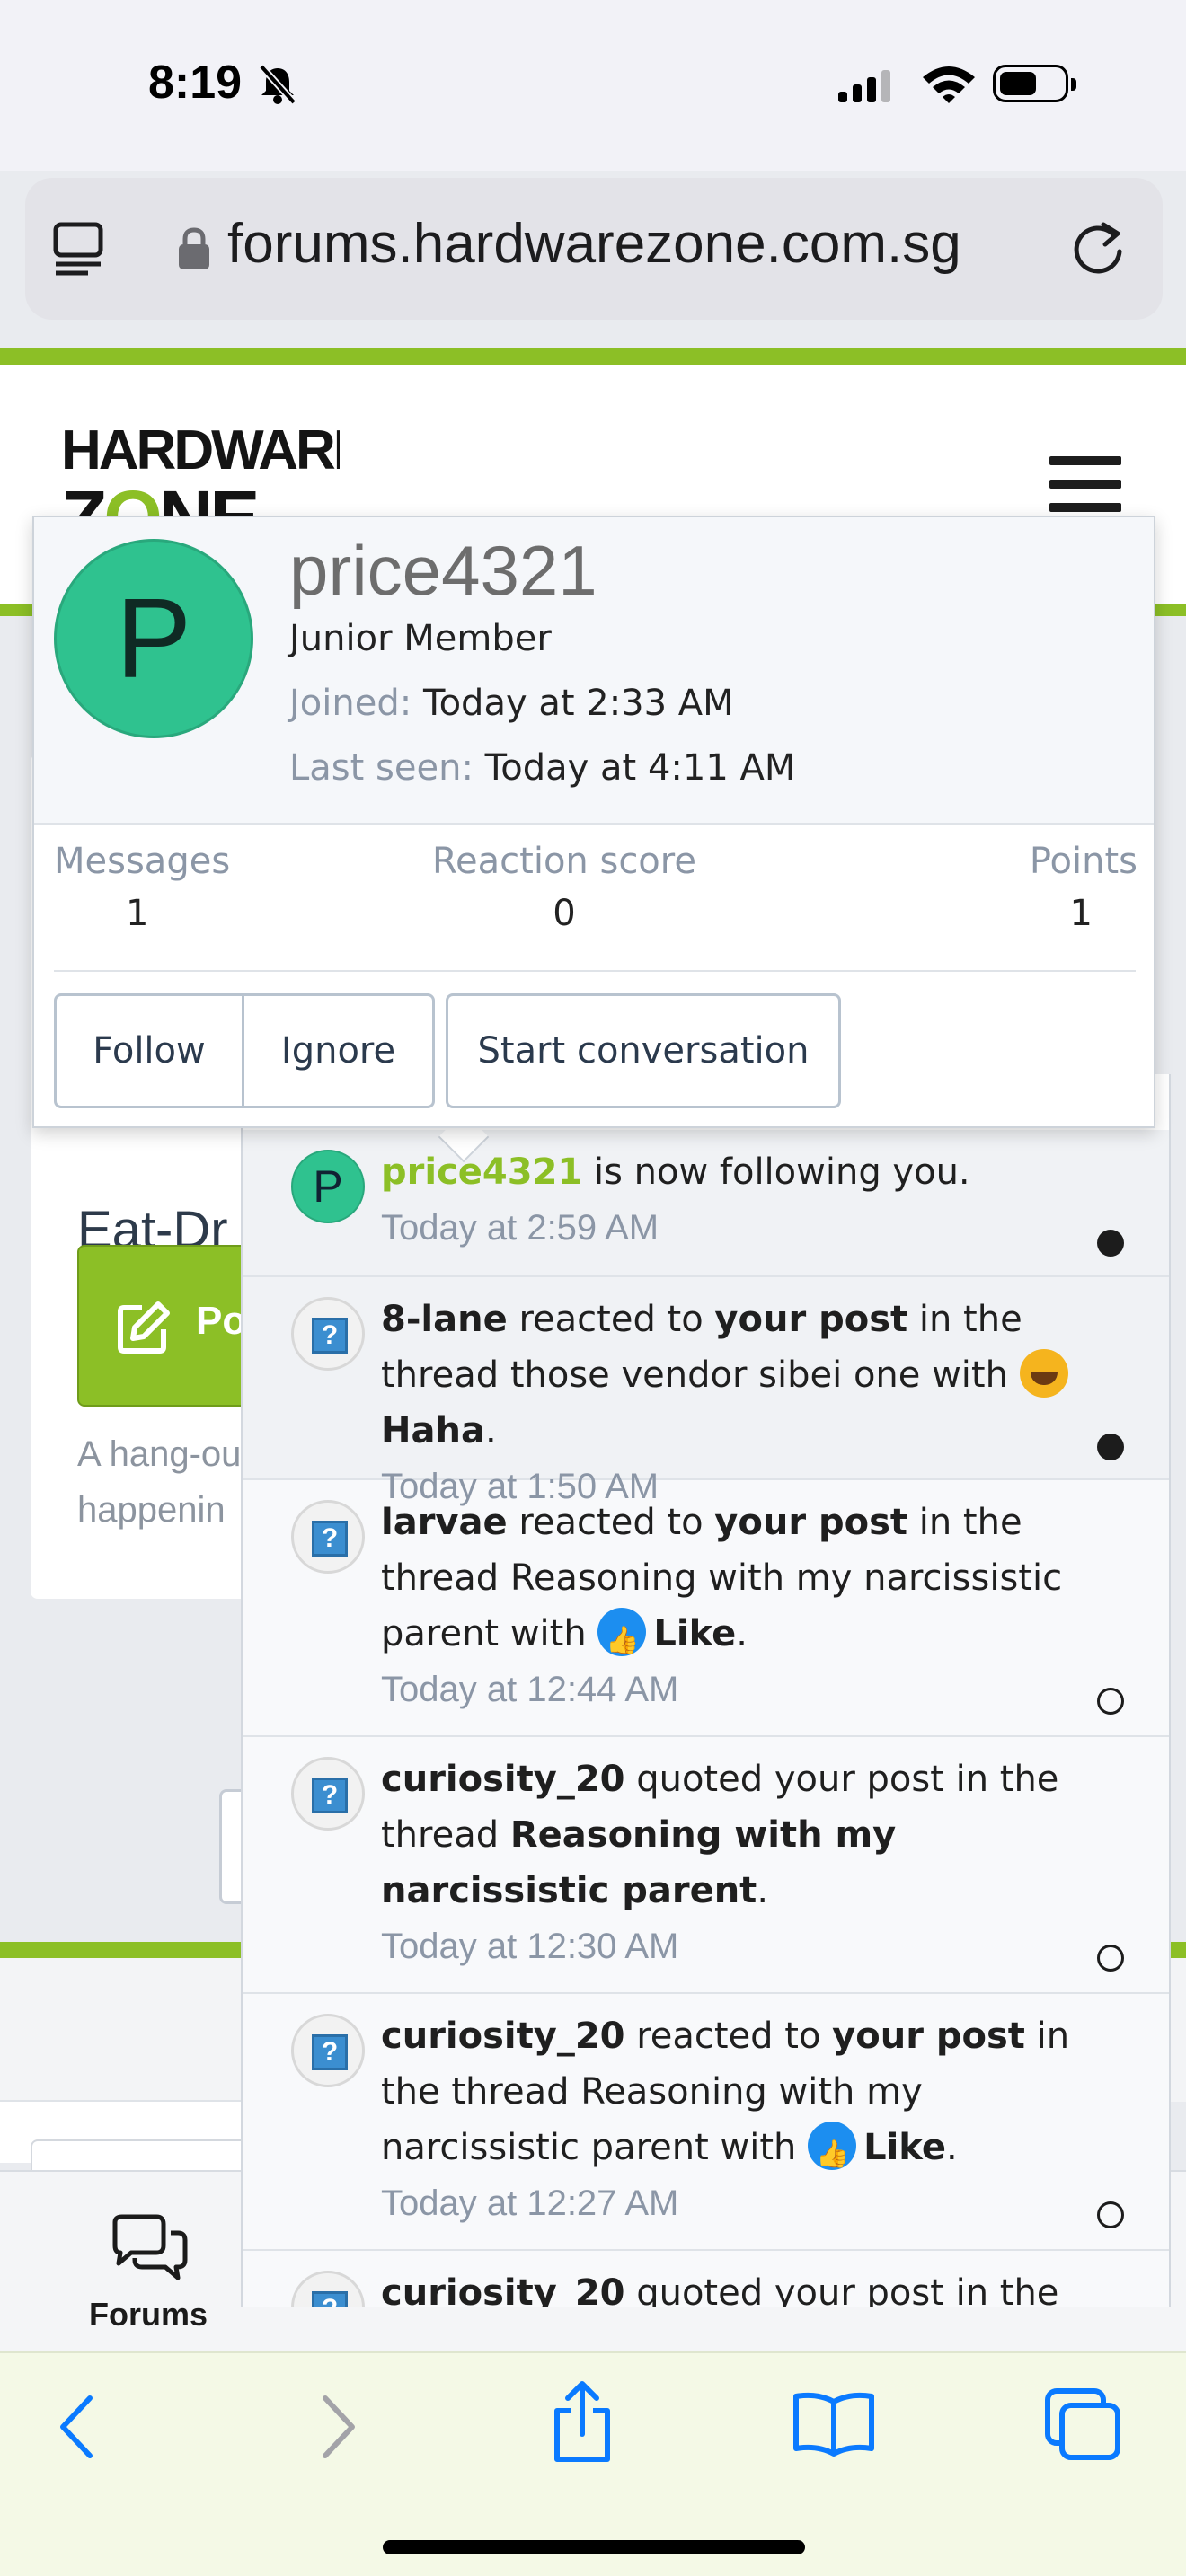 The height and width of the screenshot is (2576, 1186). Describe the element at coordinates (949, 84) in the screenshot. I see `wifi-icon` at that location.